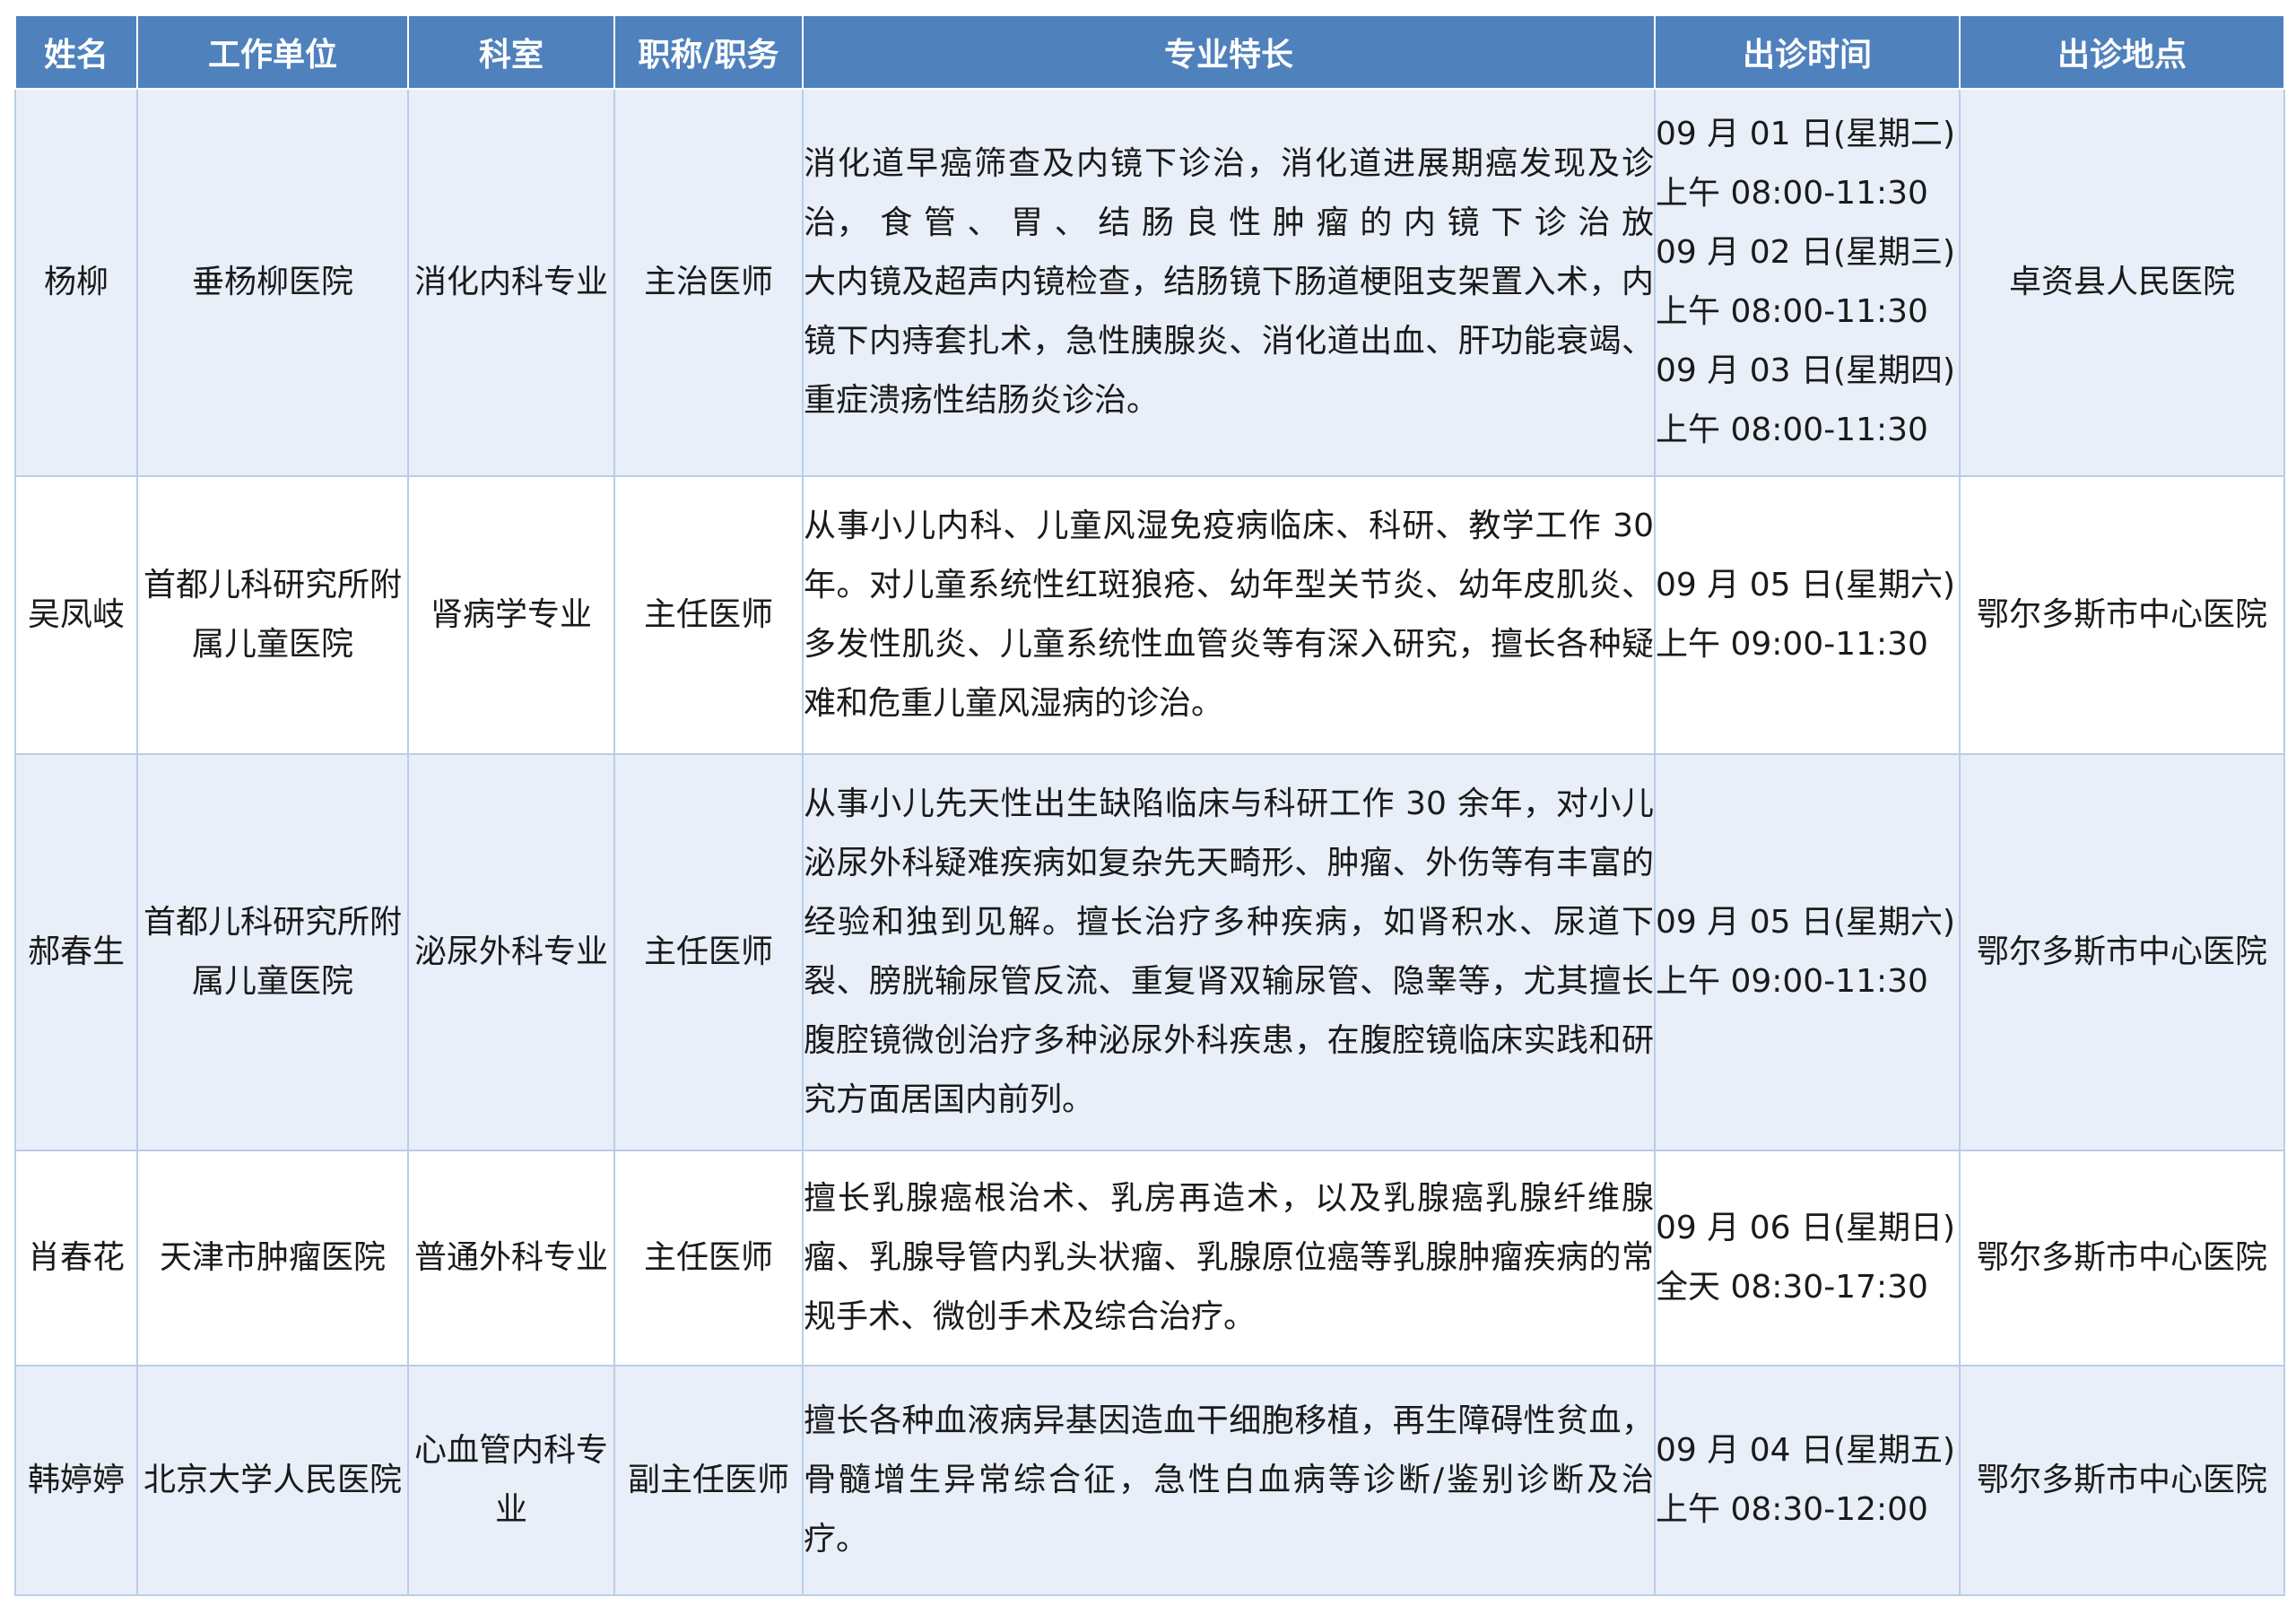  Describe the element at coordinates (76, 615) in the screenshot. I see `cell-name: 吴凤岐` at that location.